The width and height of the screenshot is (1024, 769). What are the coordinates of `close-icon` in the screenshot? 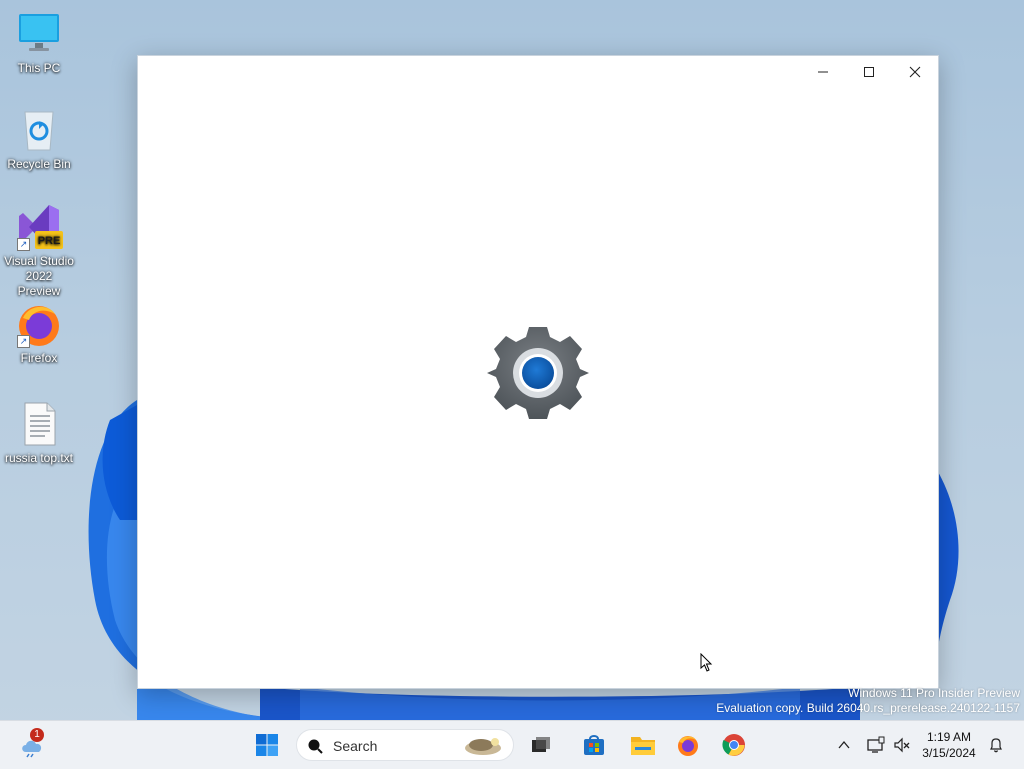 It's located at (915, 72).